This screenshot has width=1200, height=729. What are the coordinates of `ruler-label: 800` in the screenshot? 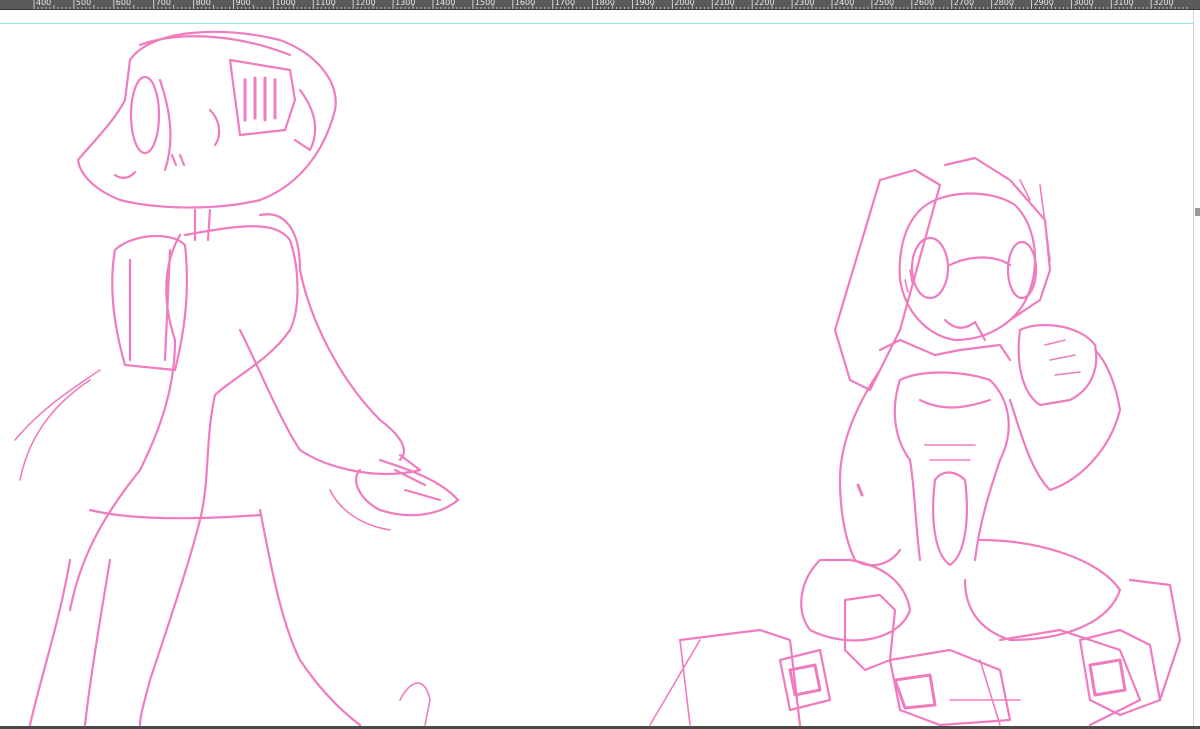 It's located at (203, 3).